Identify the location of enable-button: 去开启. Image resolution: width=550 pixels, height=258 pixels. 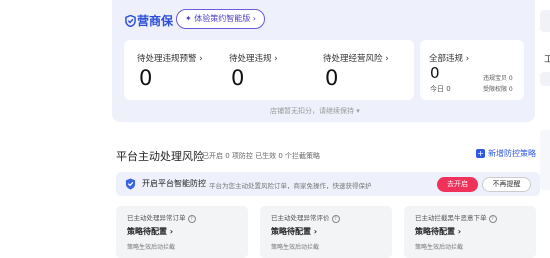
(457, 184).